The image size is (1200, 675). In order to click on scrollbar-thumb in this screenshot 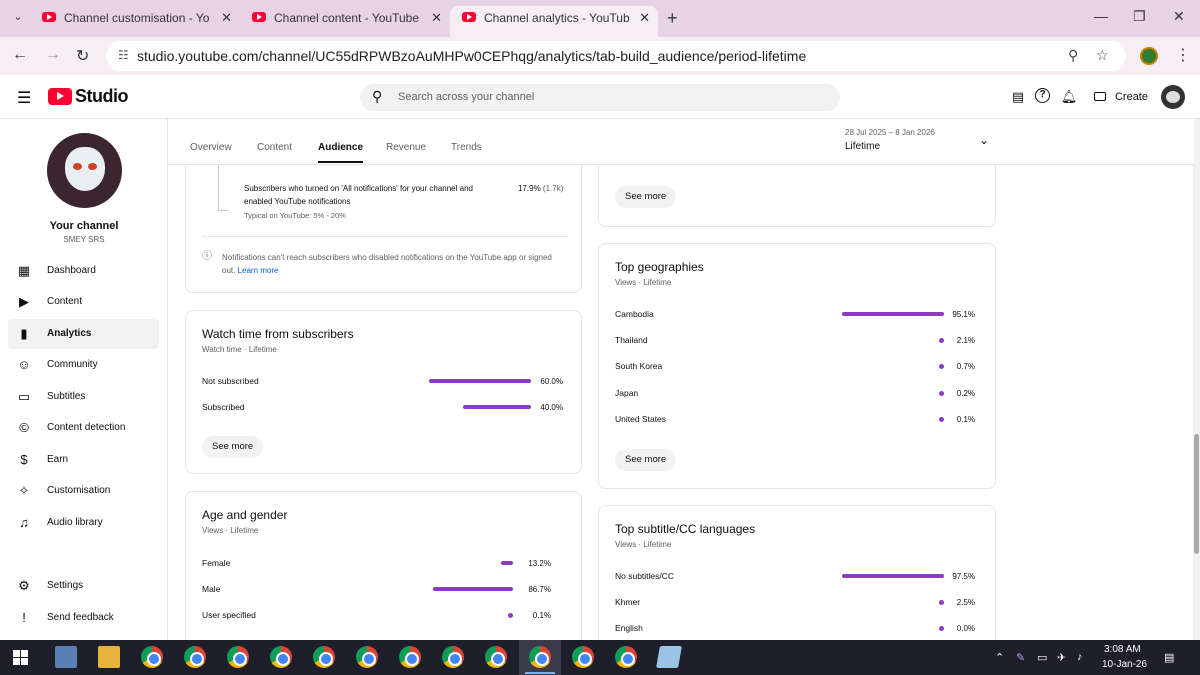, I will do `click(1196, 494)`.